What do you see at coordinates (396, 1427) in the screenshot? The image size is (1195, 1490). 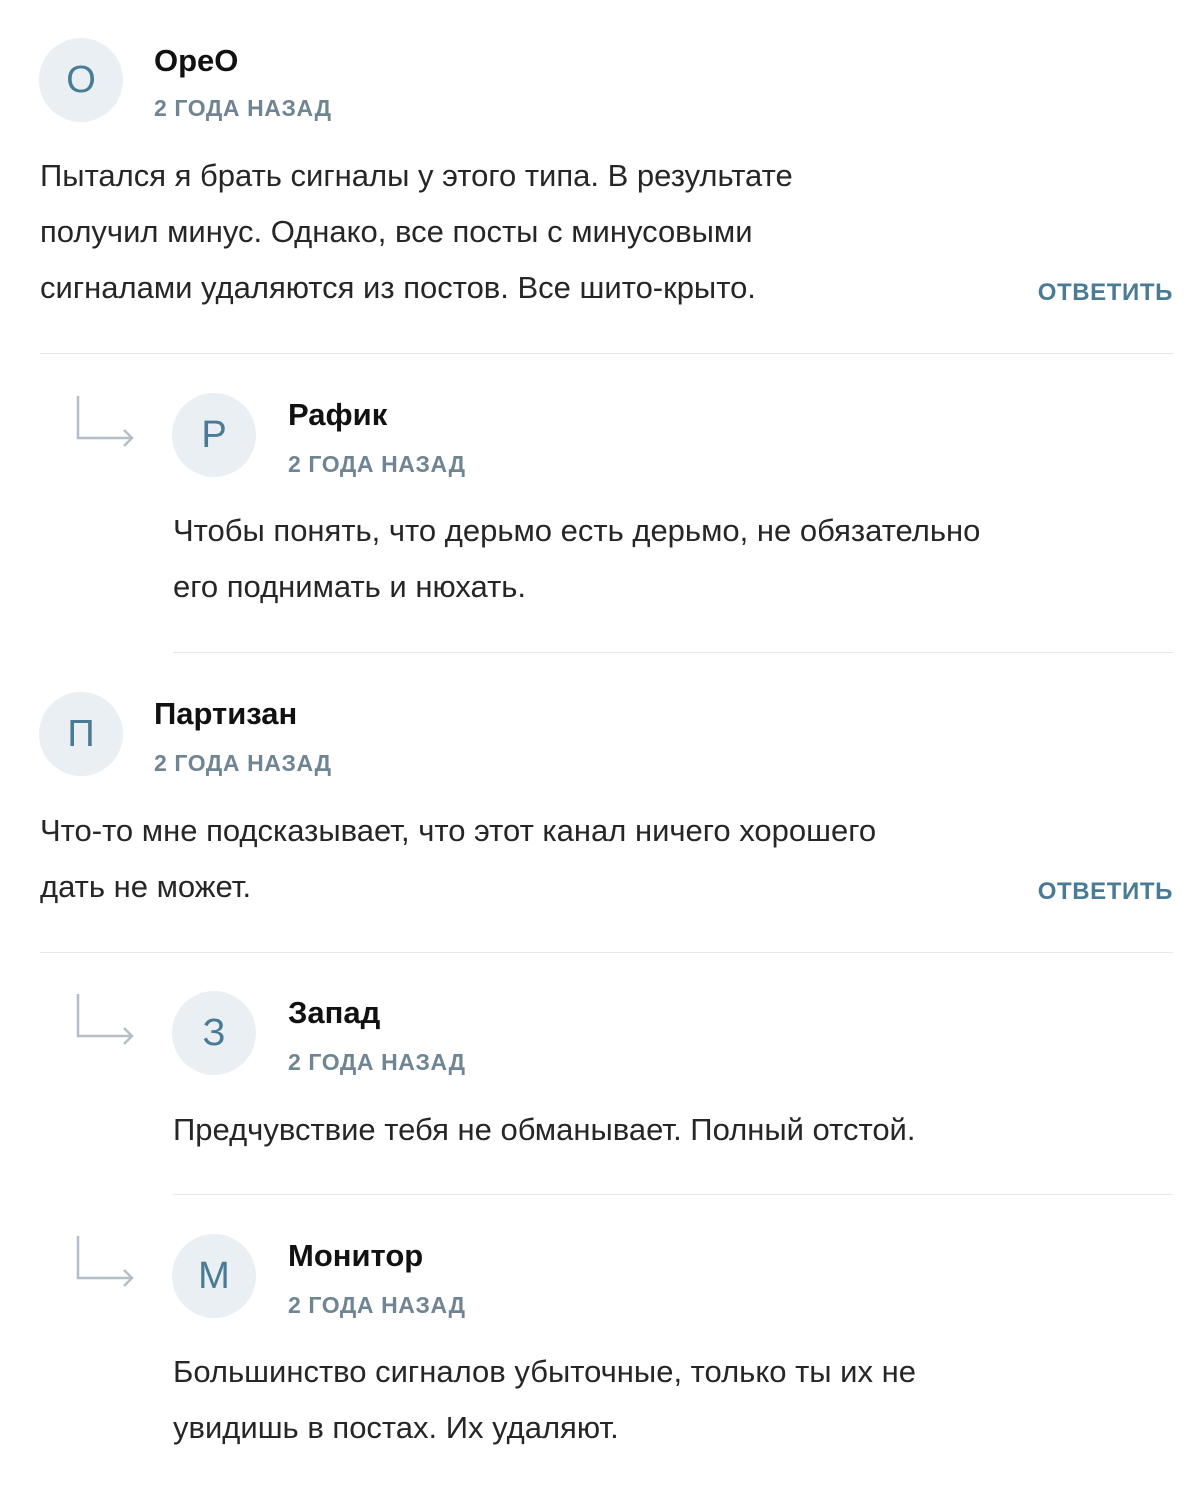 I see `comment-line: увидишь в постах. Их удаляют.` at bounding box center [396, 1427].